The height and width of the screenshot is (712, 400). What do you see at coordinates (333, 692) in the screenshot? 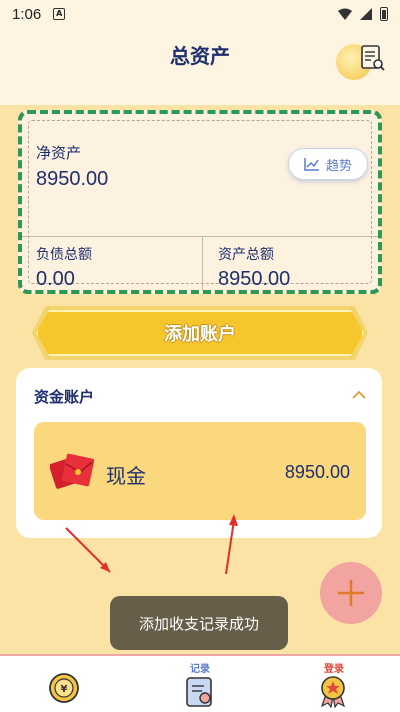
I see `medal-icon` at bounding box center [333, 692].